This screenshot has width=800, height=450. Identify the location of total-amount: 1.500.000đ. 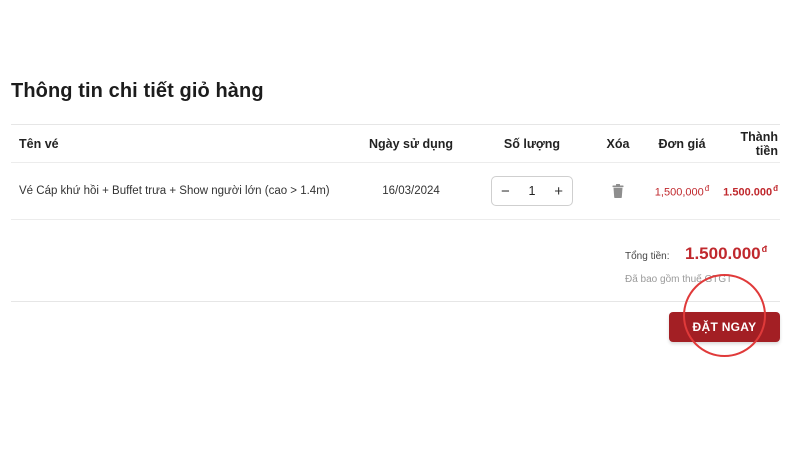
(726, 254).